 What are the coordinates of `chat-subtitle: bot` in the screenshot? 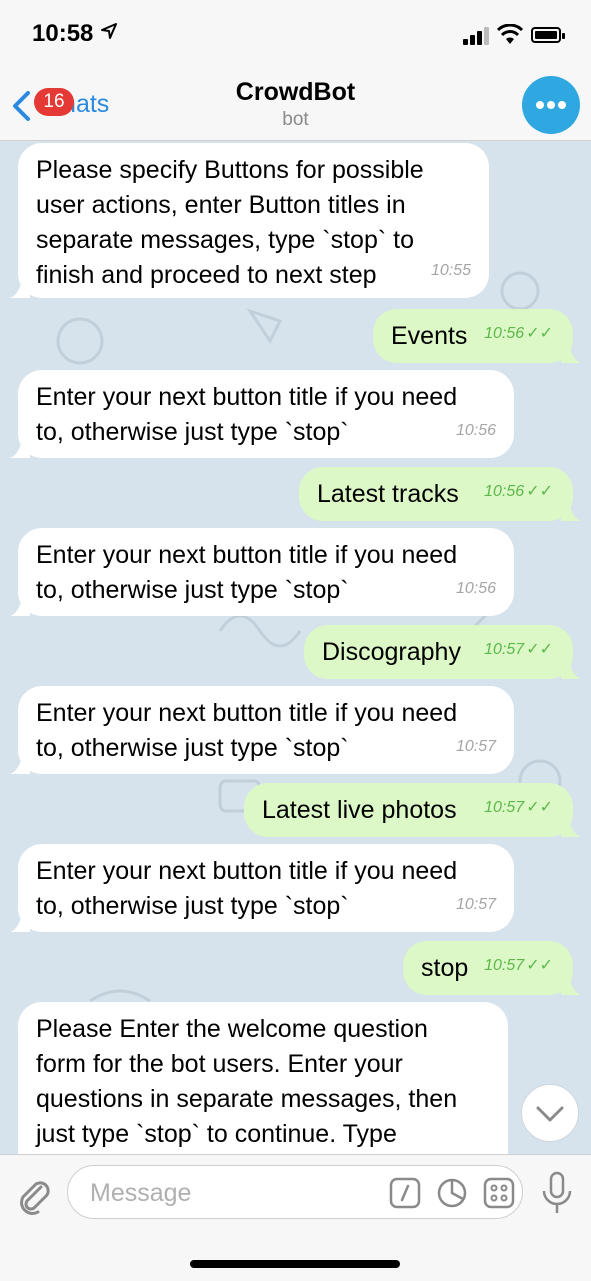 It's located at (295, 119).